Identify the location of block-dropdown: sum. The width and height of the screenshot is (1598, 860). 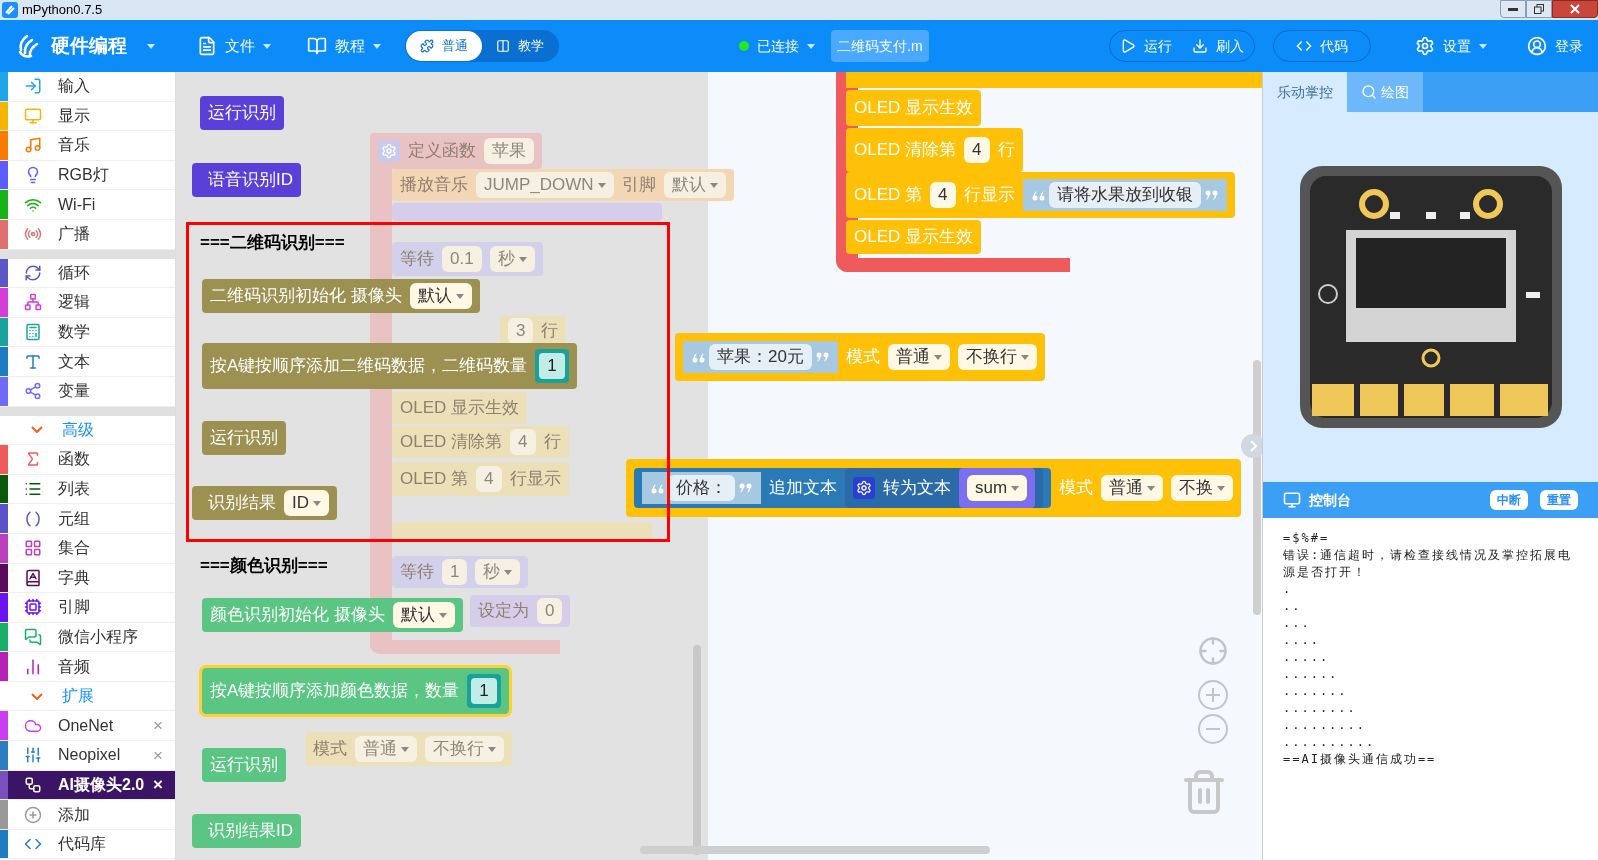
(997, 488).